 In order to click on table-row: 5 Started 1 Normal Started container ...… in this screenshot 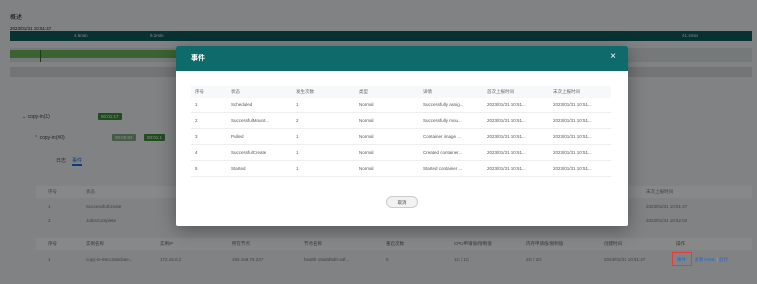, I will do `click(401, 169)`.